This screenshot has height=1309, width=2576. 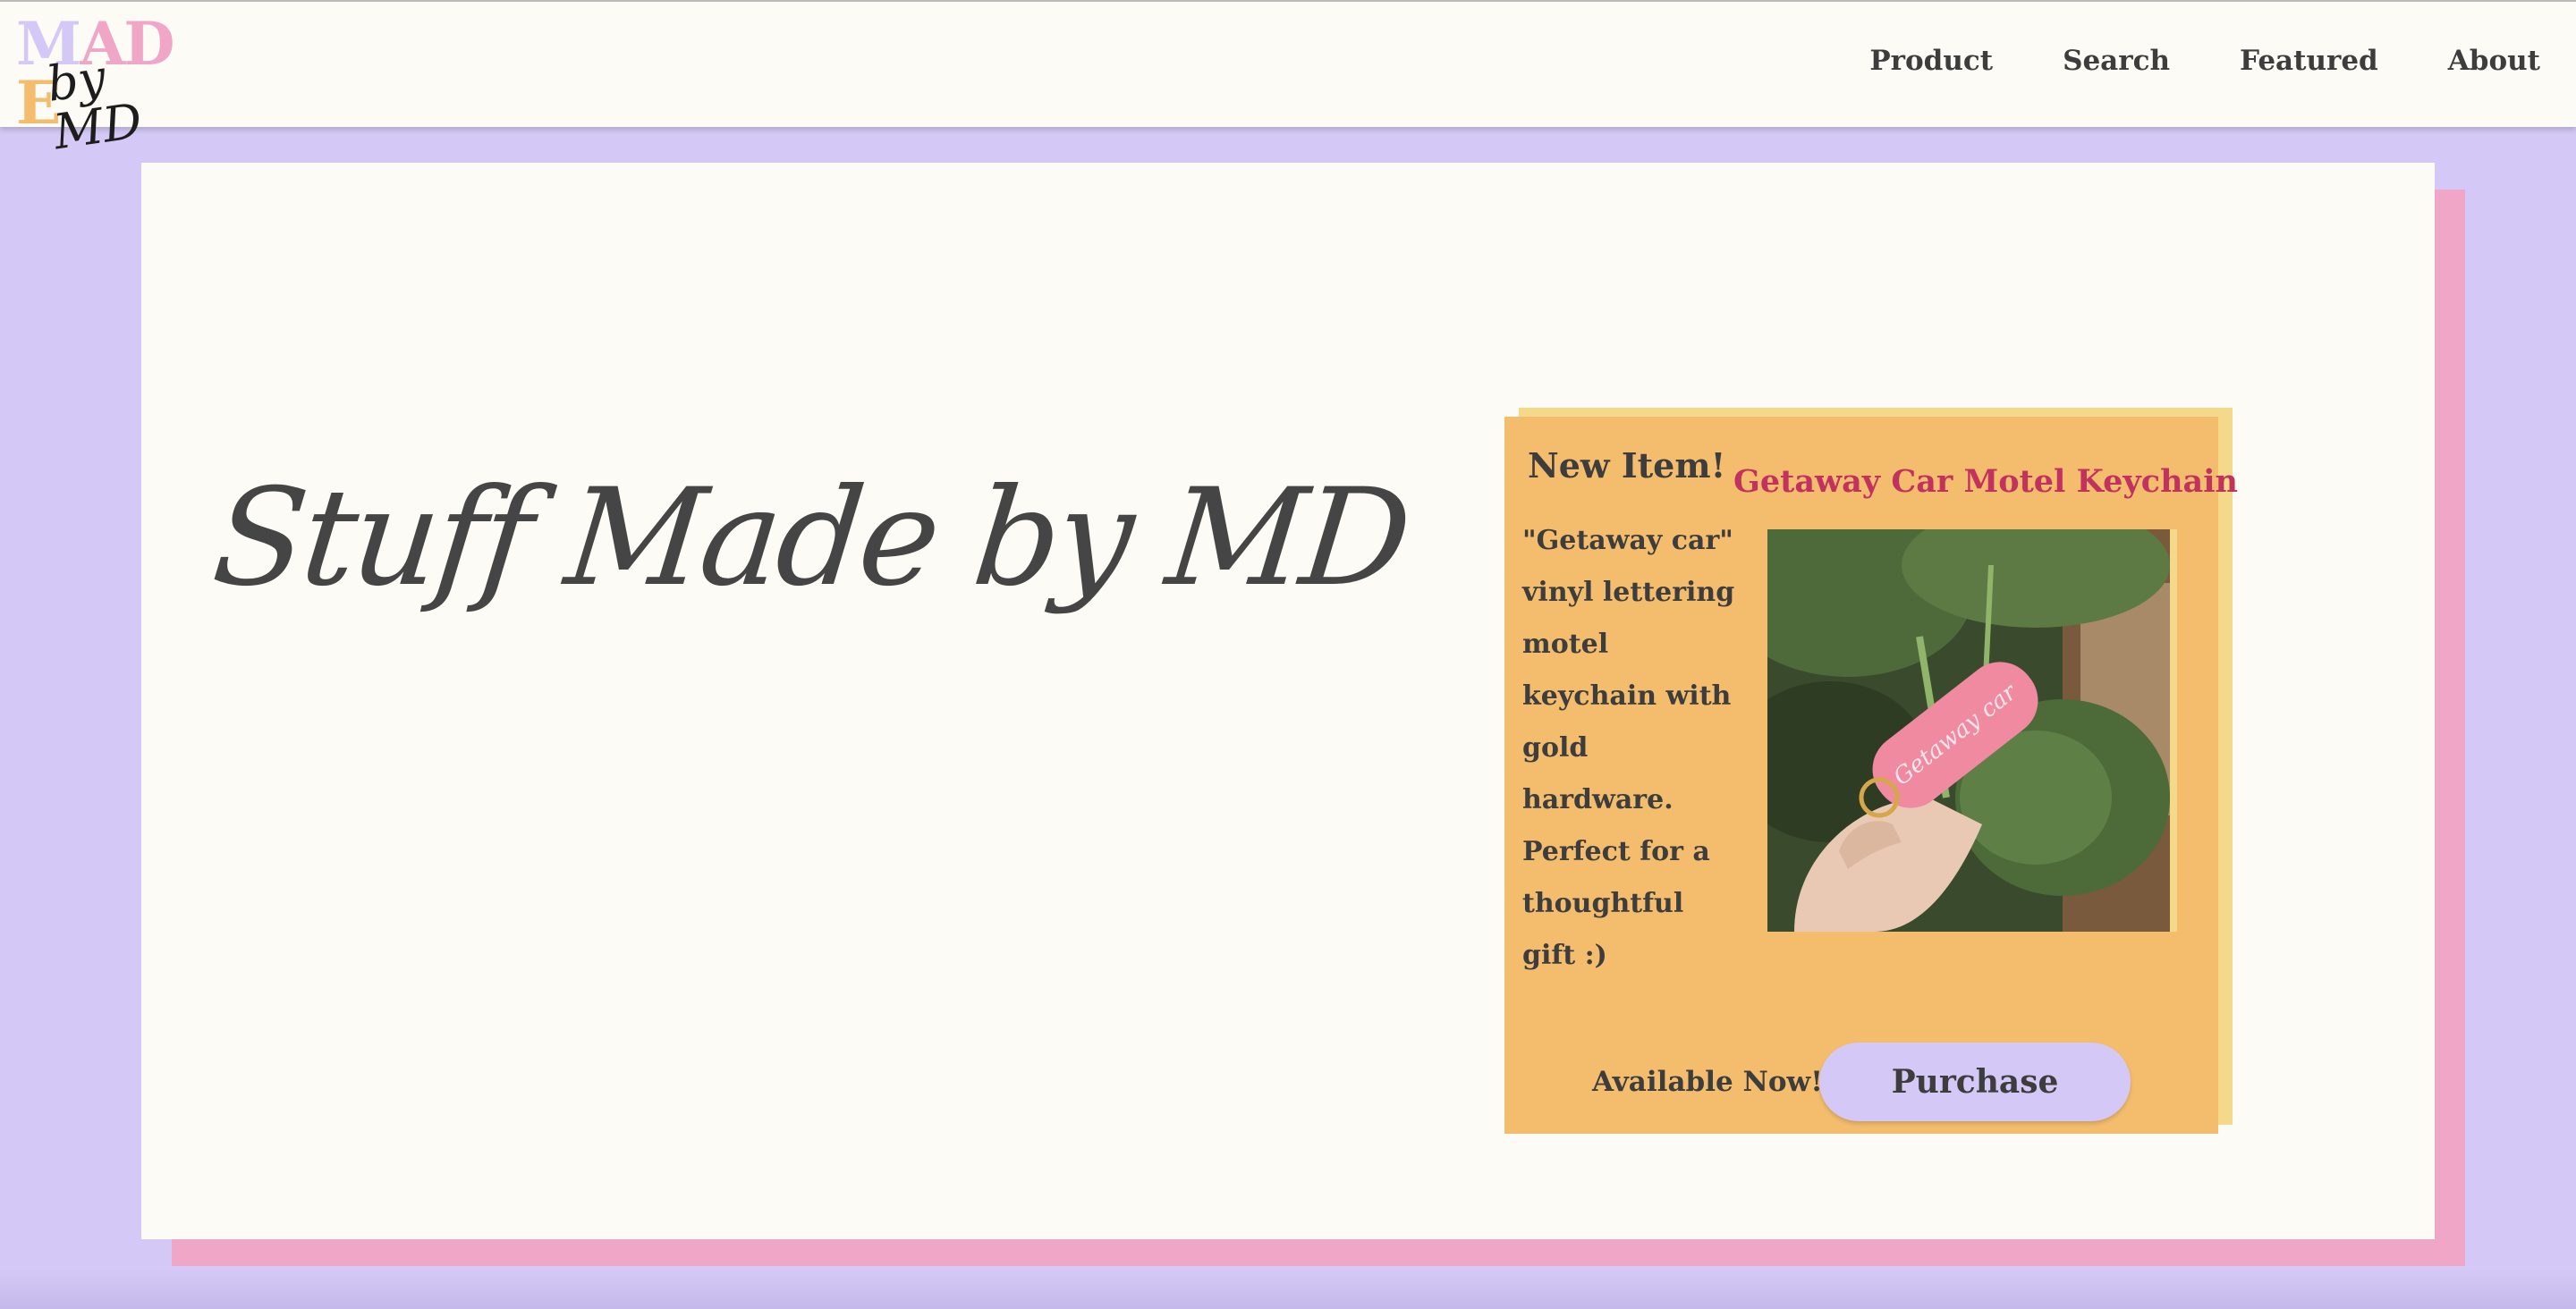 I want to click on availability-label: Available Now!, so click(x=1707, y=1082).